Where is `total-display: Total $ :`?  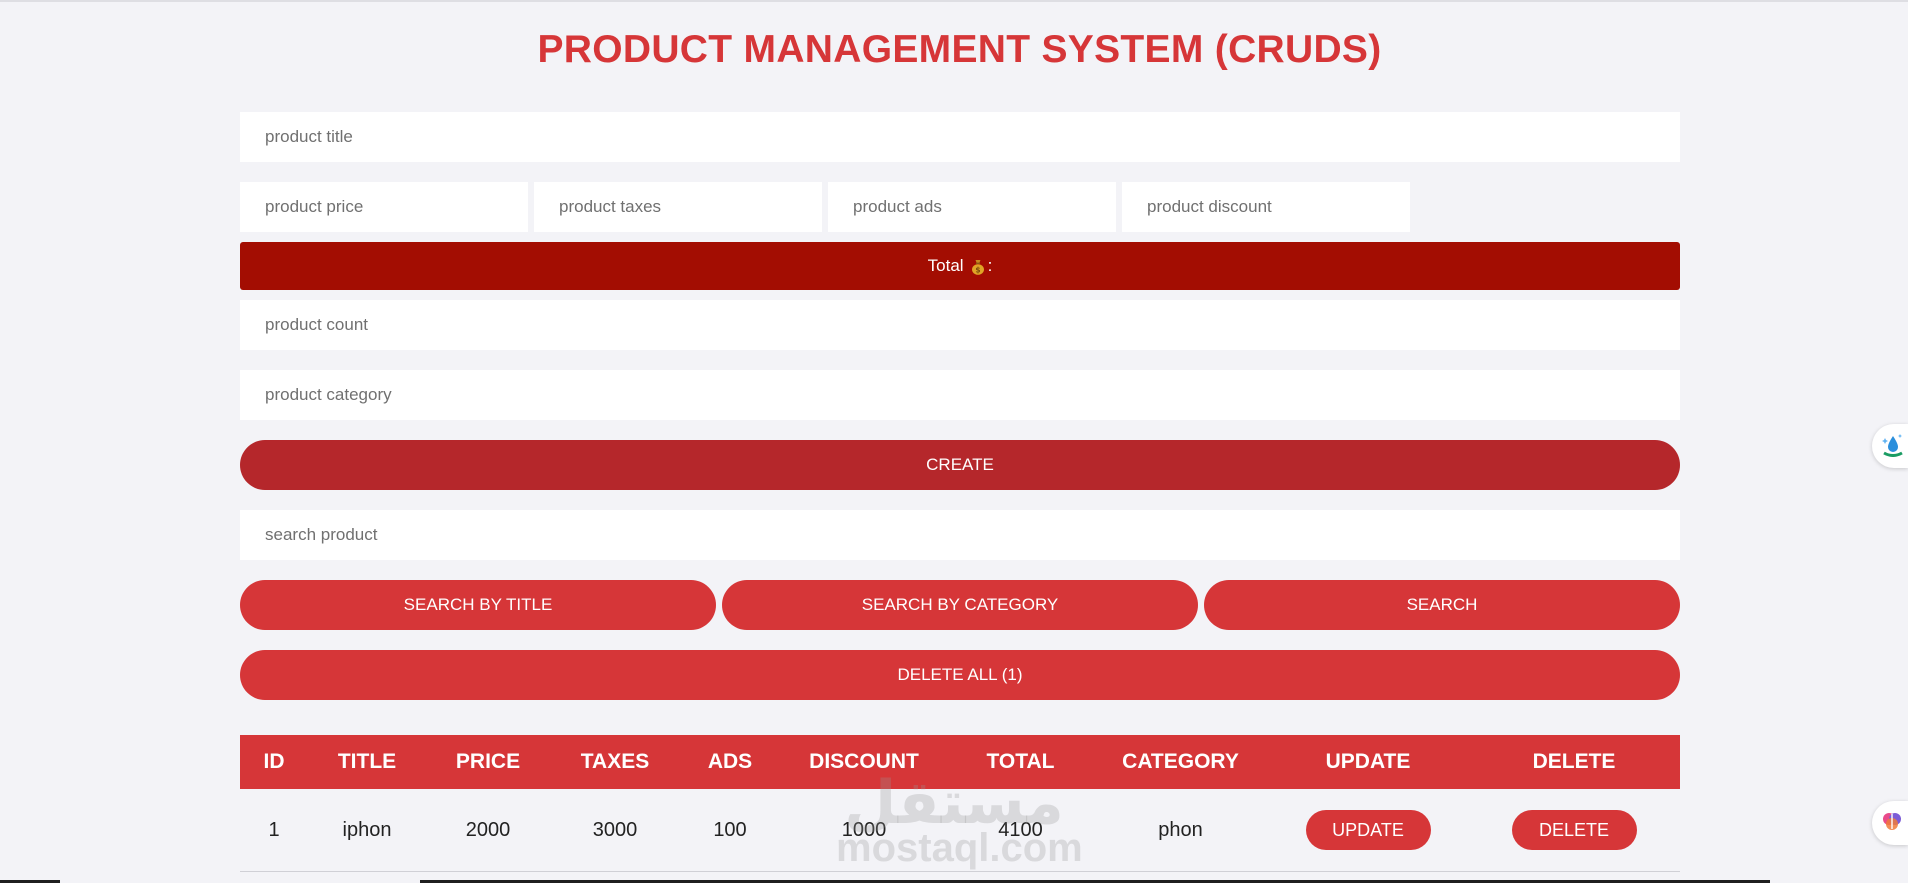
total-display: Total $ : is located at coordinates (960, 266).